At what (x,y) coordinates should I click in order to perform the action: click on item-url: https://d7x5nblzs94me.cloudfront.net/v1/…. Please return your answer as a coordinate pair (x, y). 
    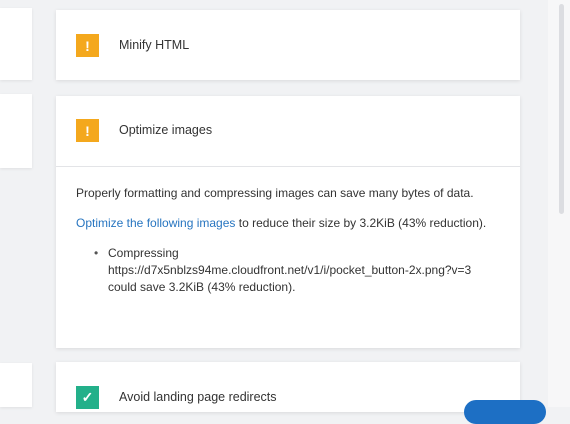
    Looking at the image, I should click on (290, 270).